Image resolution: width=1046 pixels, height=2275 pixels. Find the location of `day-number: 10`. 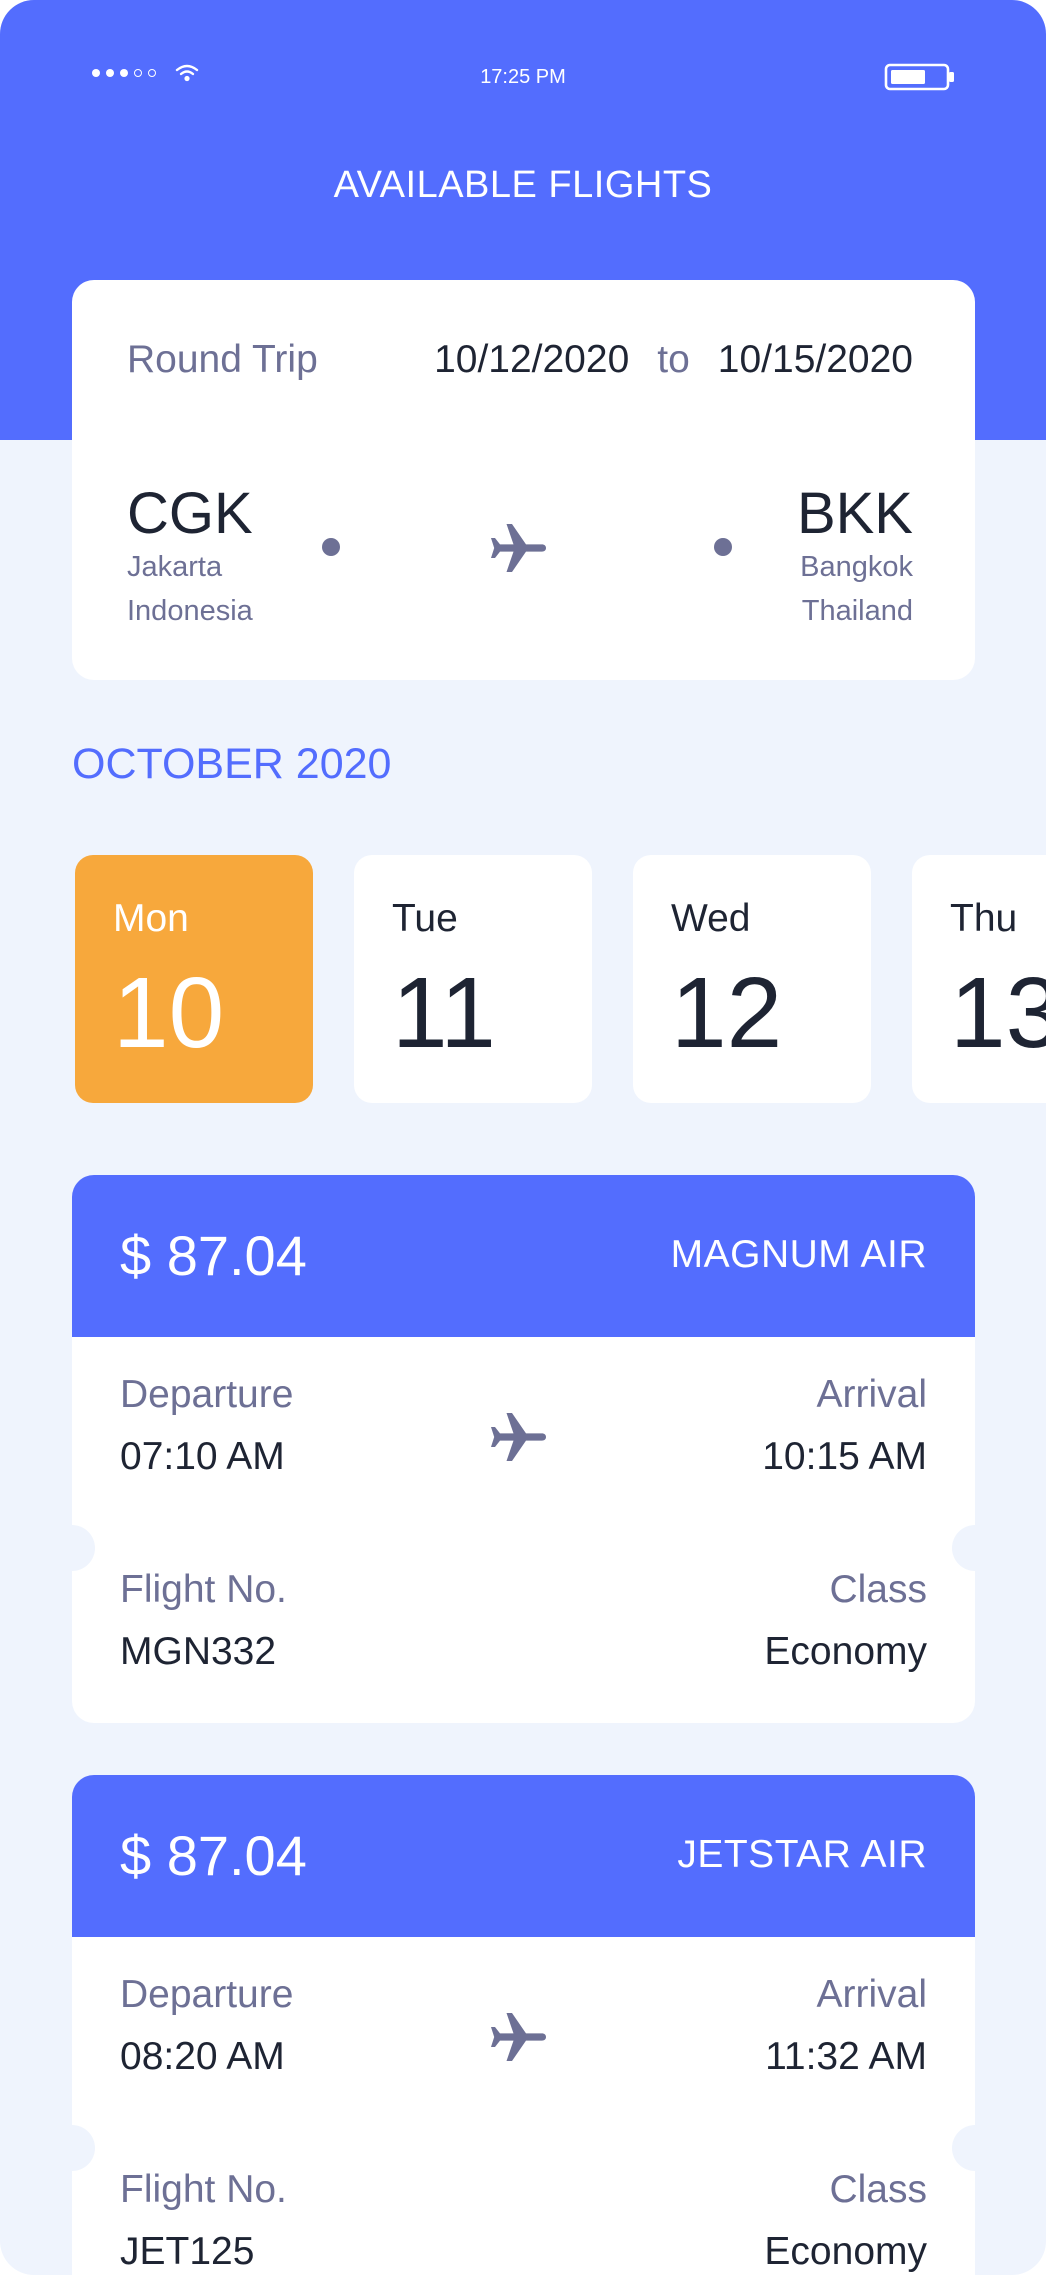

day-number: 10 is located at coordinates (169, 1013).